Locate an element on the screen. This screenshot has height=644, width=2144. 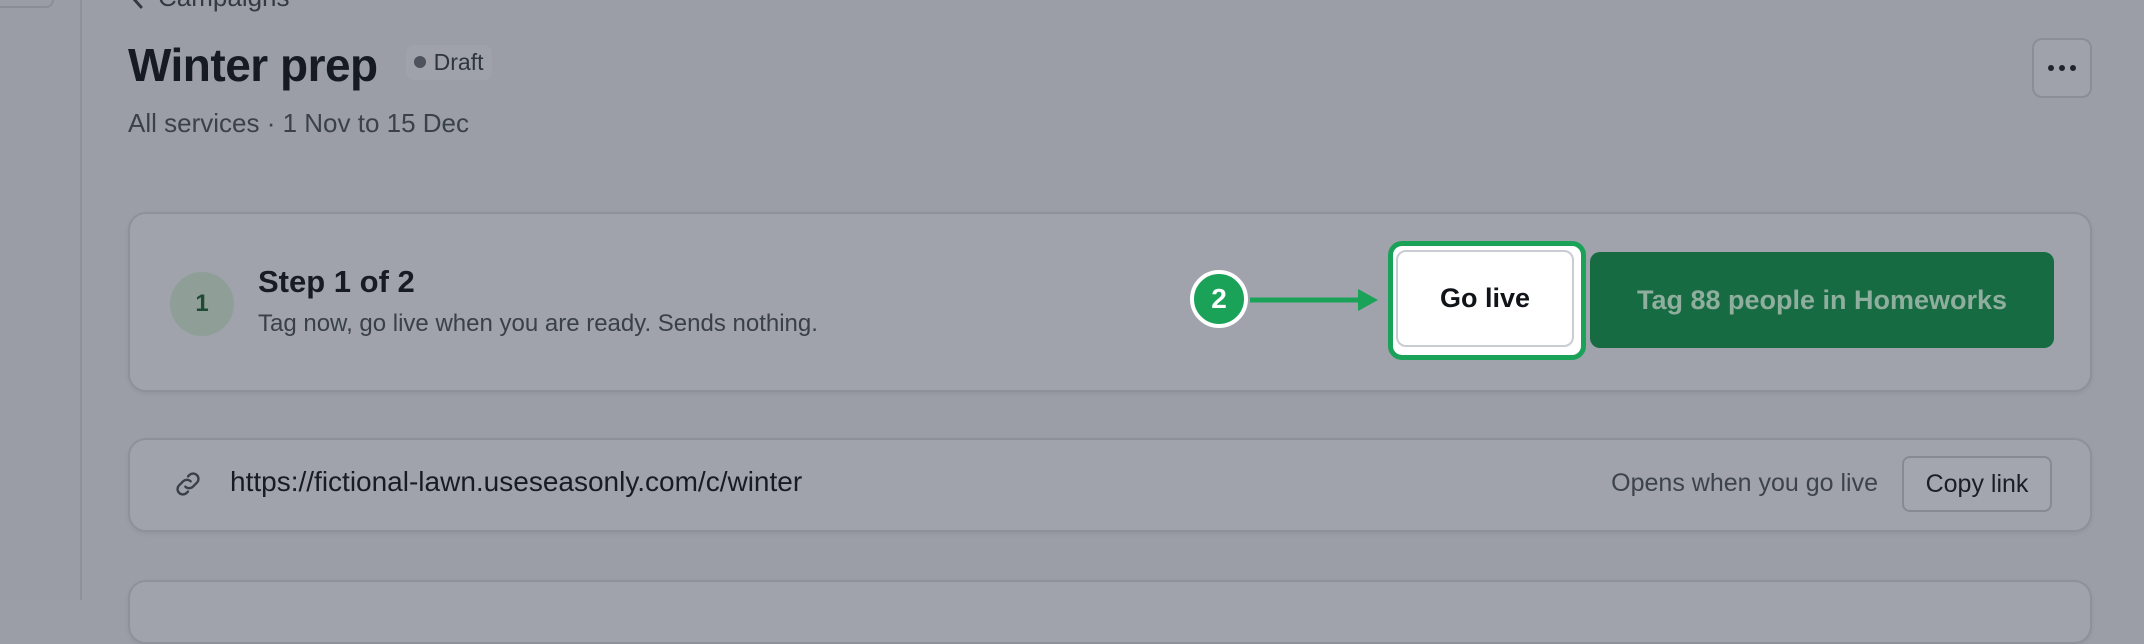
status-dot is located at coordinates (419, 62).